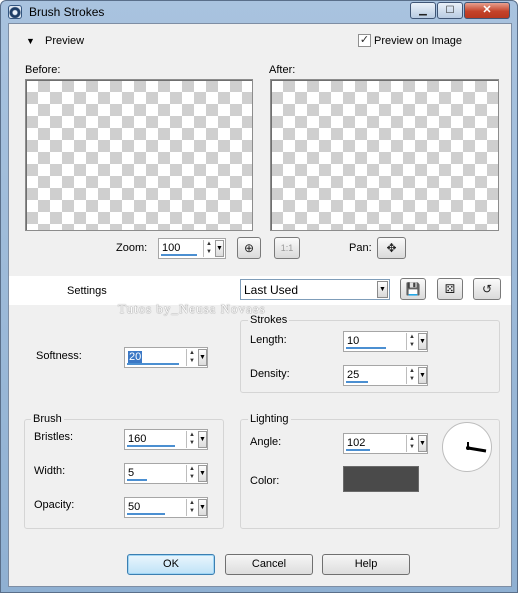 This screenshot has width=518, height=593. What do you see at coordinates (146, 514) in the screenshot?
I see `opacity-underline` at bounding box center [146, 514].